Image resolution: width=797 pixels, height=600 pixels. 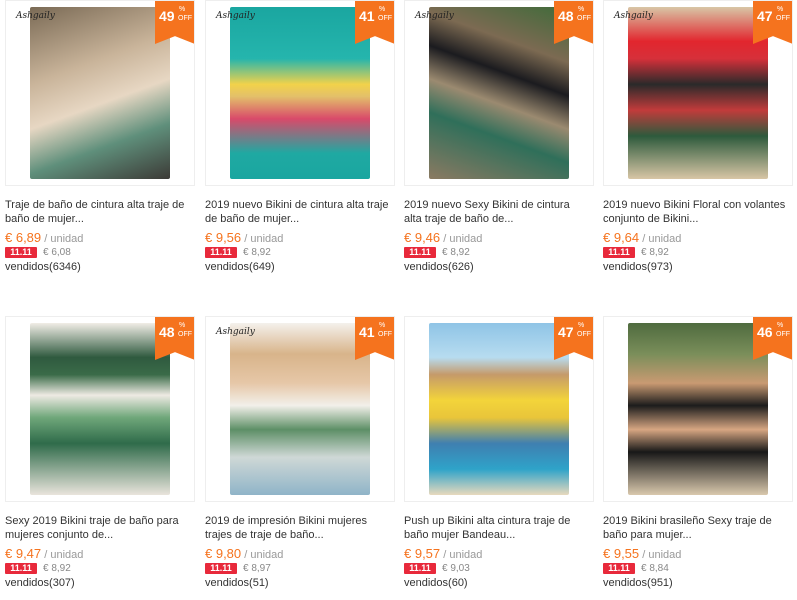 What do you see at coordinates (698, 237) in the screenshot?
I see `price-row: € 9,64 / unidad` at bounding box center [698, 237].